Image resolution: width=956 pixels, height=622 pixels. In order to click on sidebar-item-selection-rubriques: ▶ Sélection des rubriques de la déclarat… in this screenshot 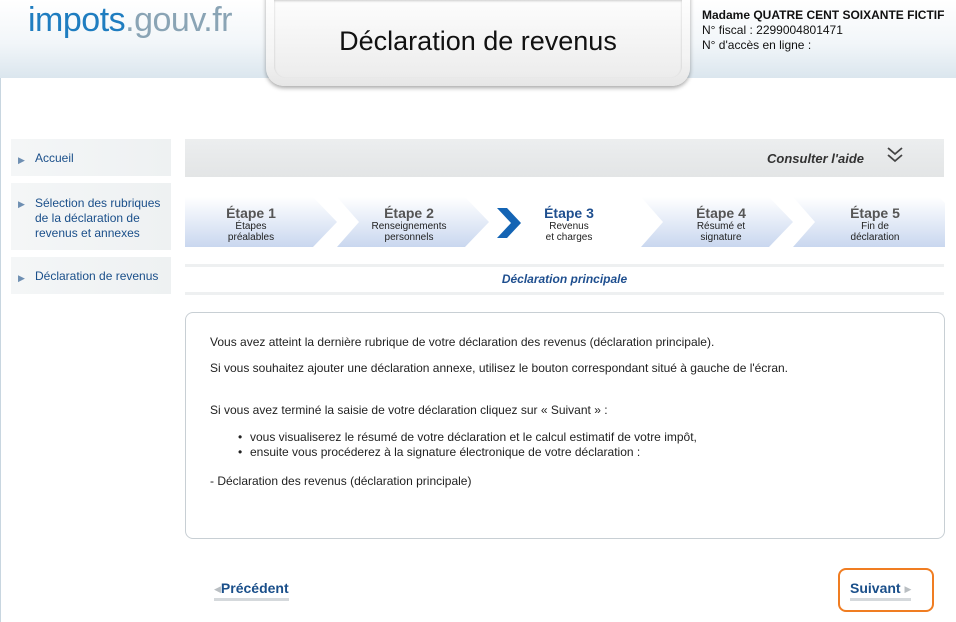, I will do `click(91, 217)`.